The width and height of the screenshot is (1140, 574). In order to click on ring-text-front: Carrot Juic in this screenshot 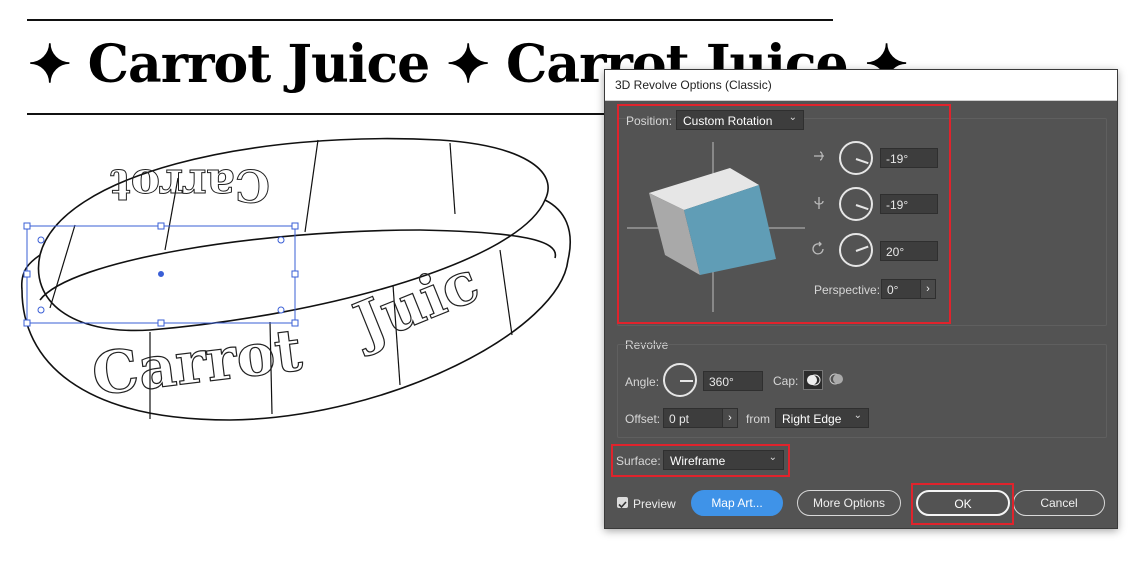, I will do `click(288, 328)`.